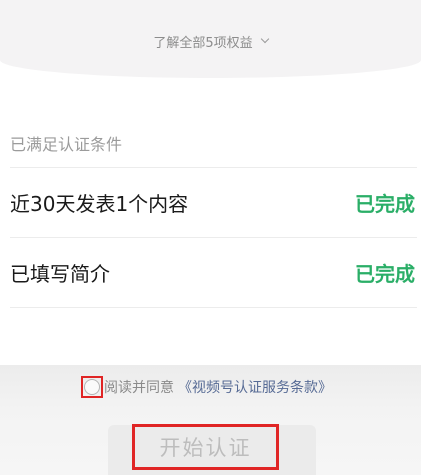 The width and height of the screenshot is (421, 475). Describe the element at coordinates (139, 388) in the screenshot. I see `agreement-text: 阅读并同意` at that location.